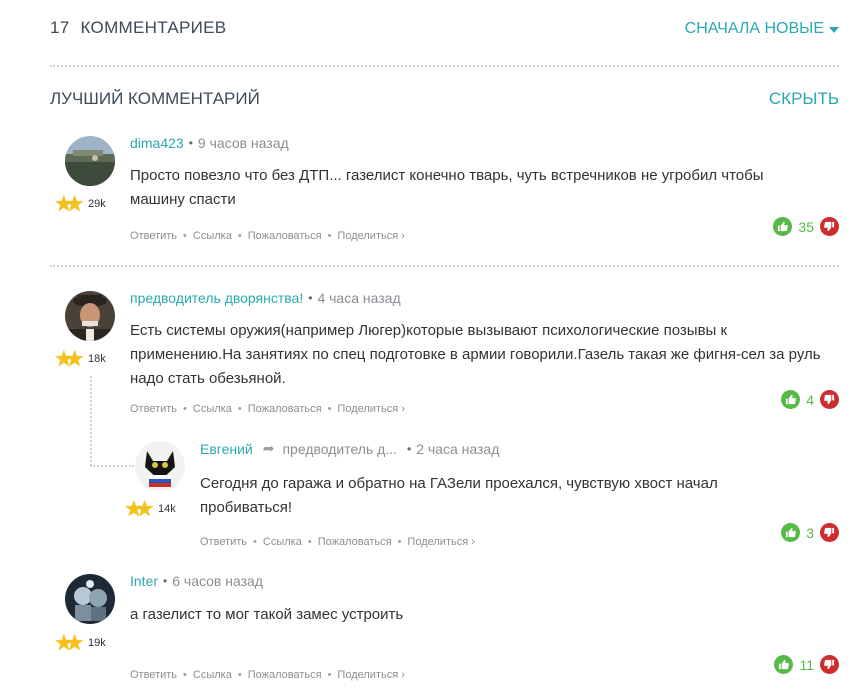 This screenshot has height=695, width=857. Describe the element at coordinates (97, 204) in the screenshot. I see `user-rating: 29k` at that location.